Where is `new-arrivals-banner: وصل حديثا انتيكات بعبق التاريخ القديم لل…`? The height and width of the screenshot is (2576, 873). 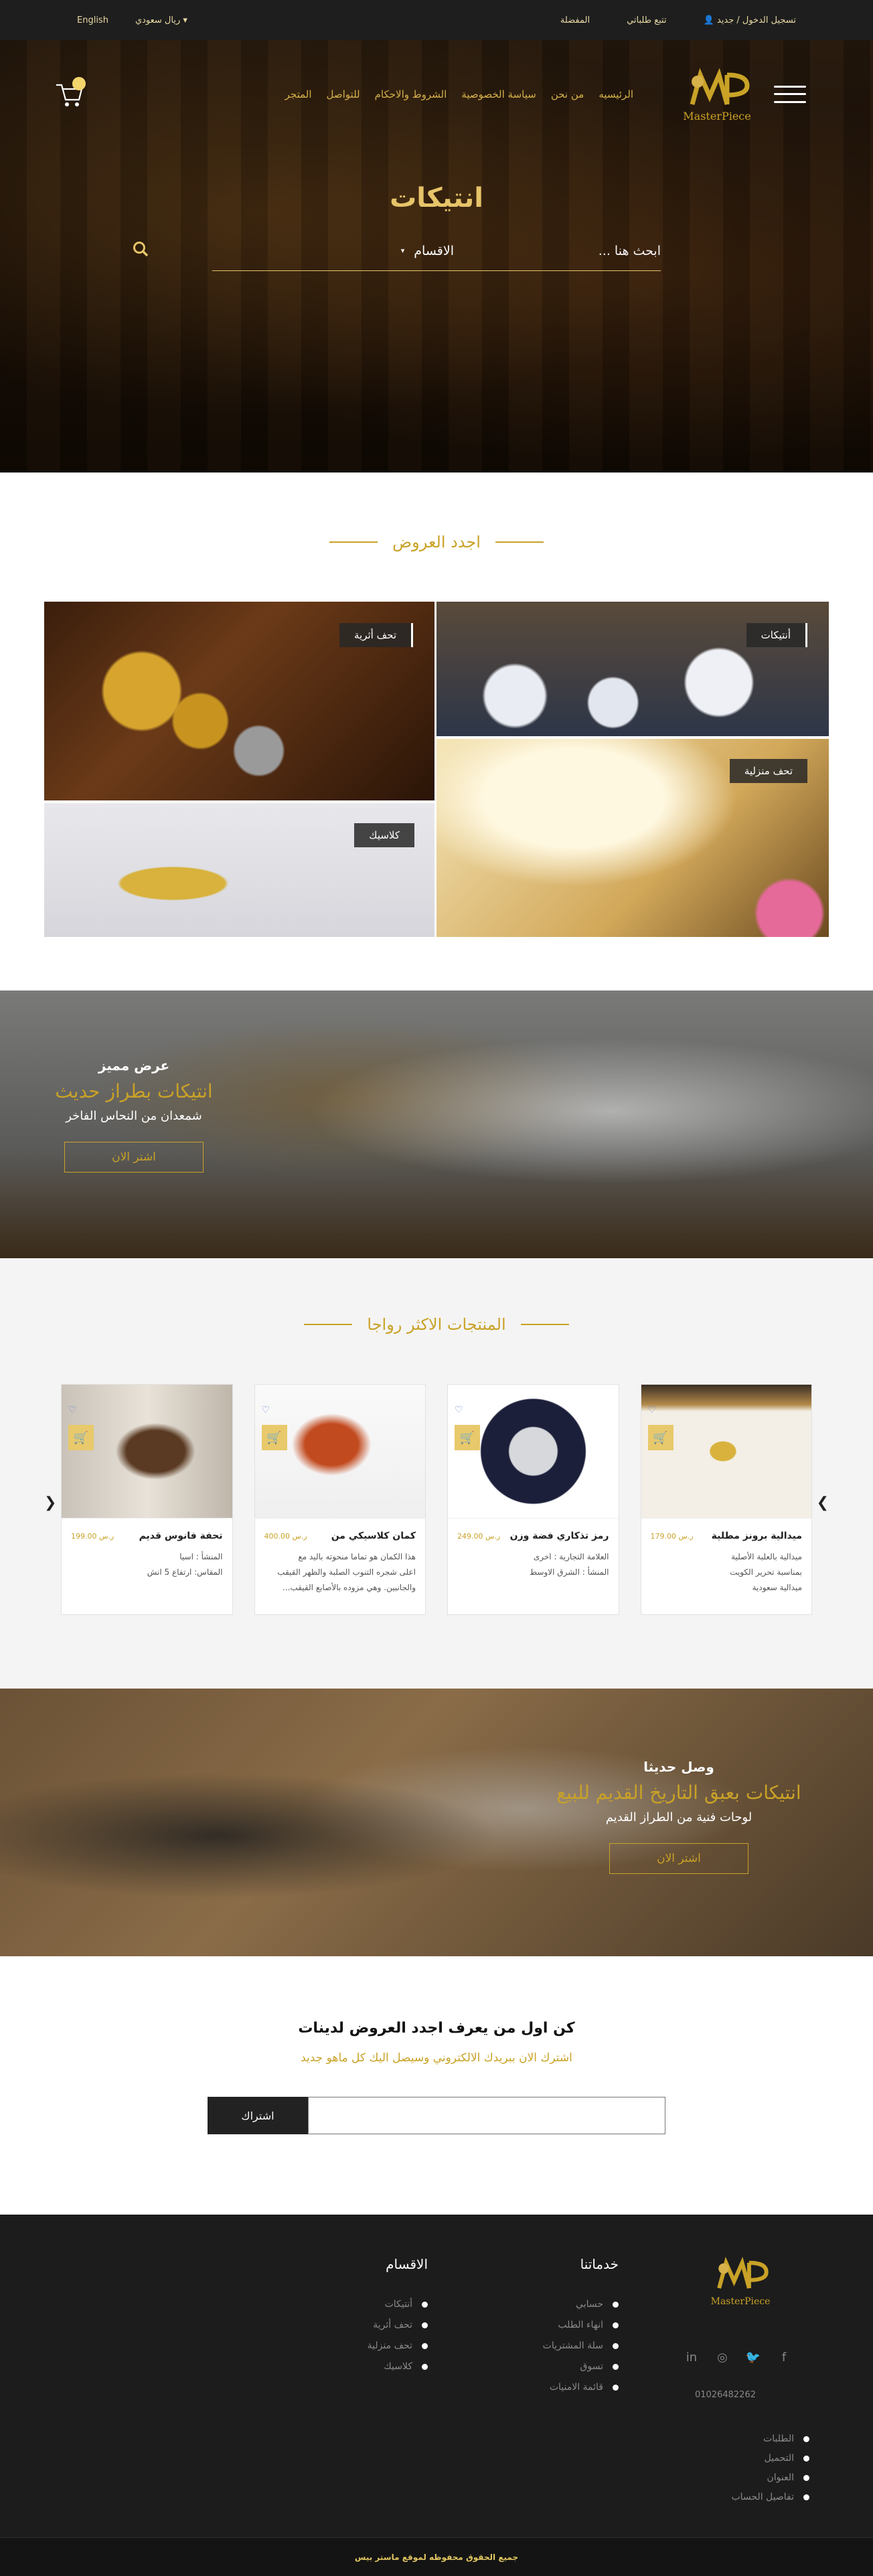
new-arrivals-banner: وصل حديثا انتيكات بعبق التاريخ القديم لل… is located at coordinates (436, 1822).